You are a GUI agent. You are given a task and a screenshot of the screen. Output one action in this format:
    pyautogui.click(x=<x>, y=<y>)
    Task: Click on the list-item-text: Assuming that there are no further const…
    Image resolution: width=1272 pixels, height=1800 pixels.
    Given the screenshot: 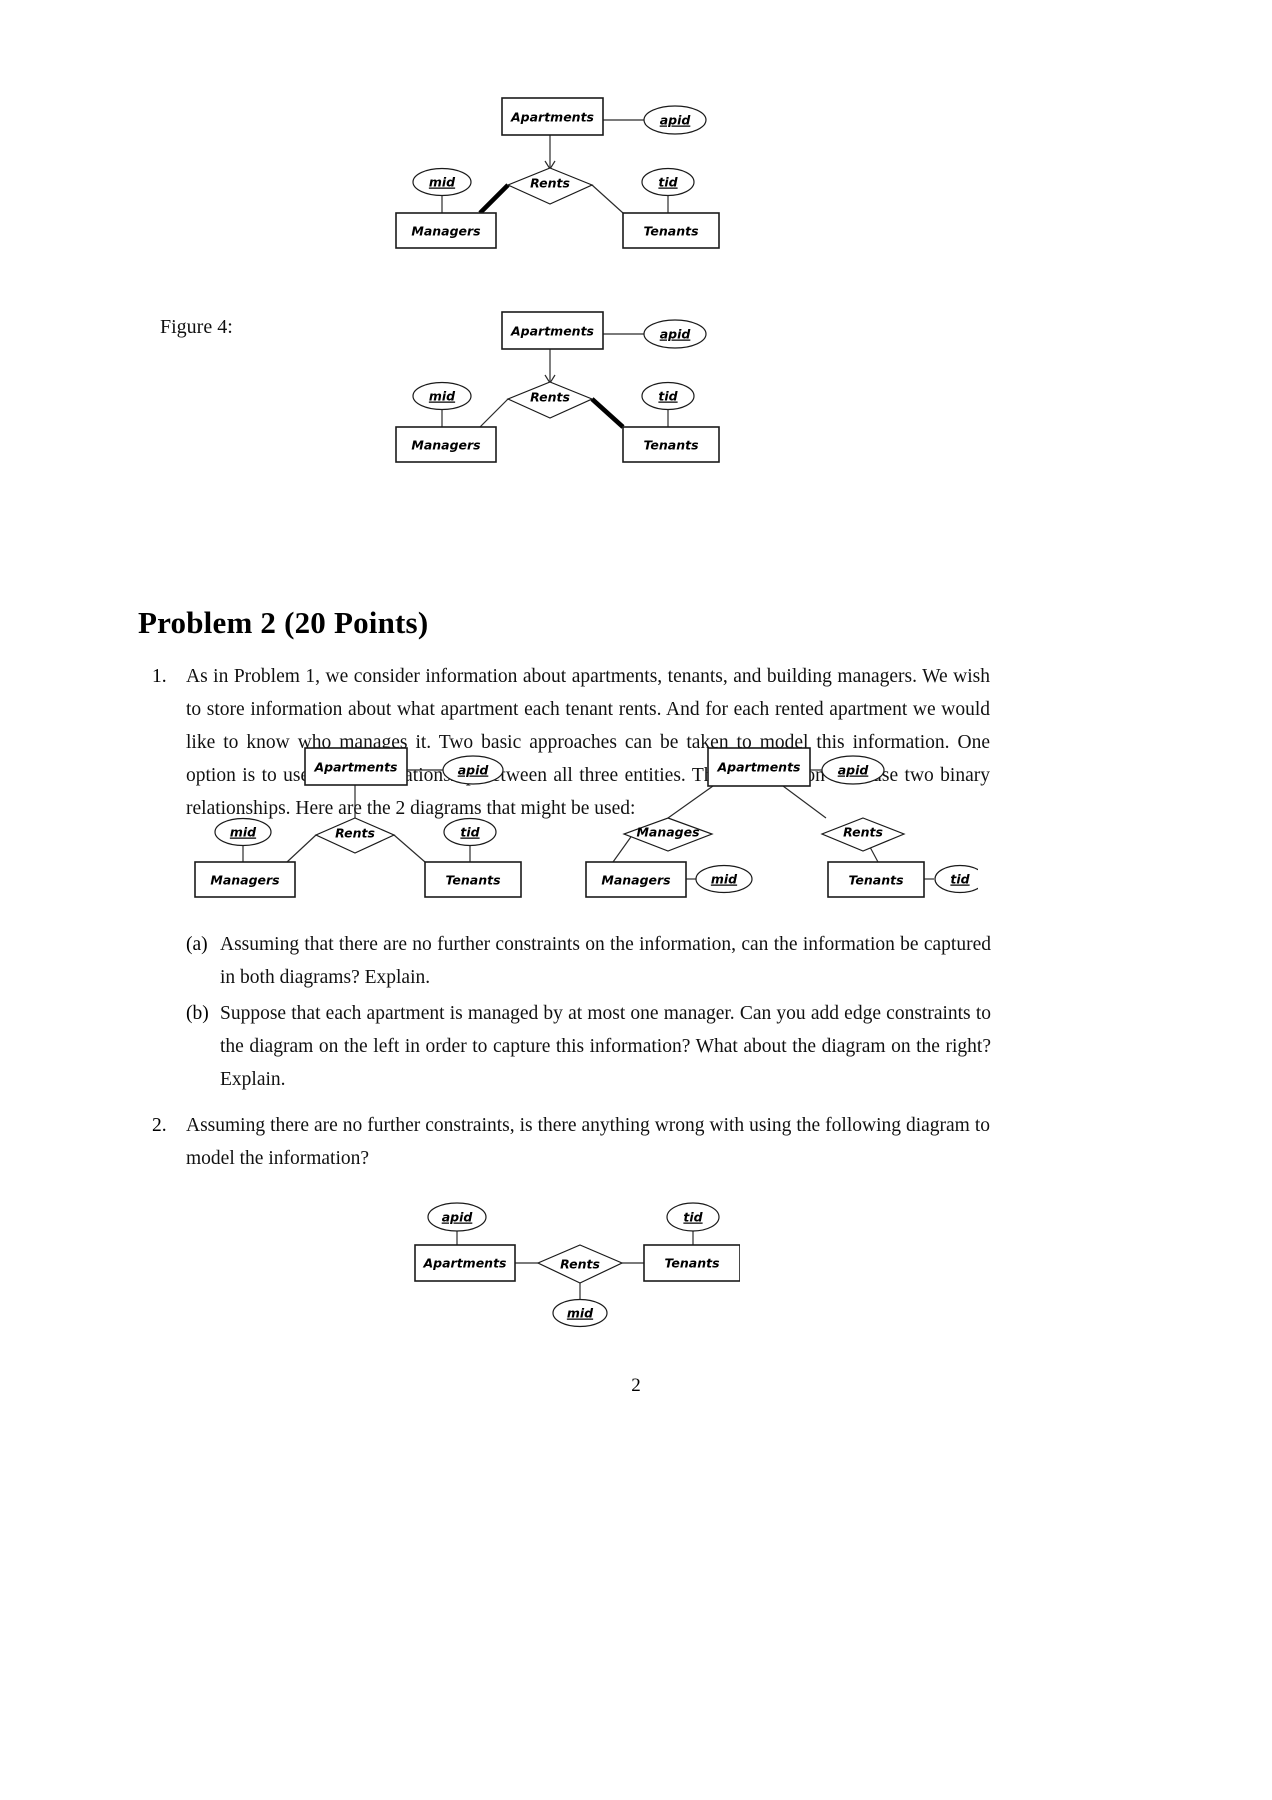 What is the action you would take?
    pyautogui.click(x=605, y=961)
    